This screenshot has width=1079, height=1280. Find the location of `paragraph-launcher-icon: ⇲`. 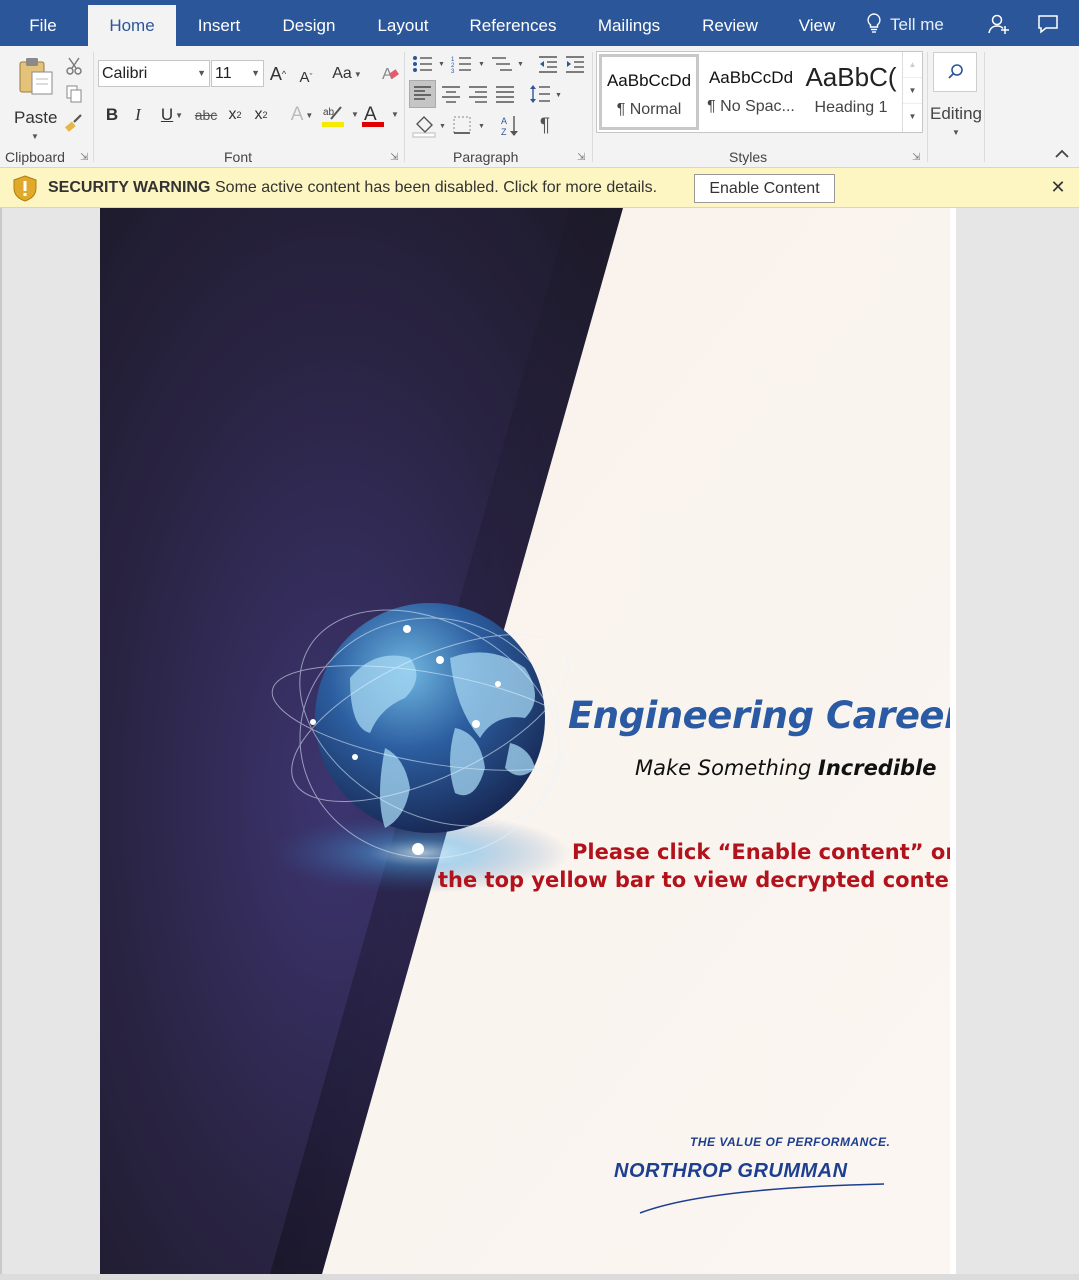

paragraph-launcher-icon: ⇲ is located at coordinates (581, 157).